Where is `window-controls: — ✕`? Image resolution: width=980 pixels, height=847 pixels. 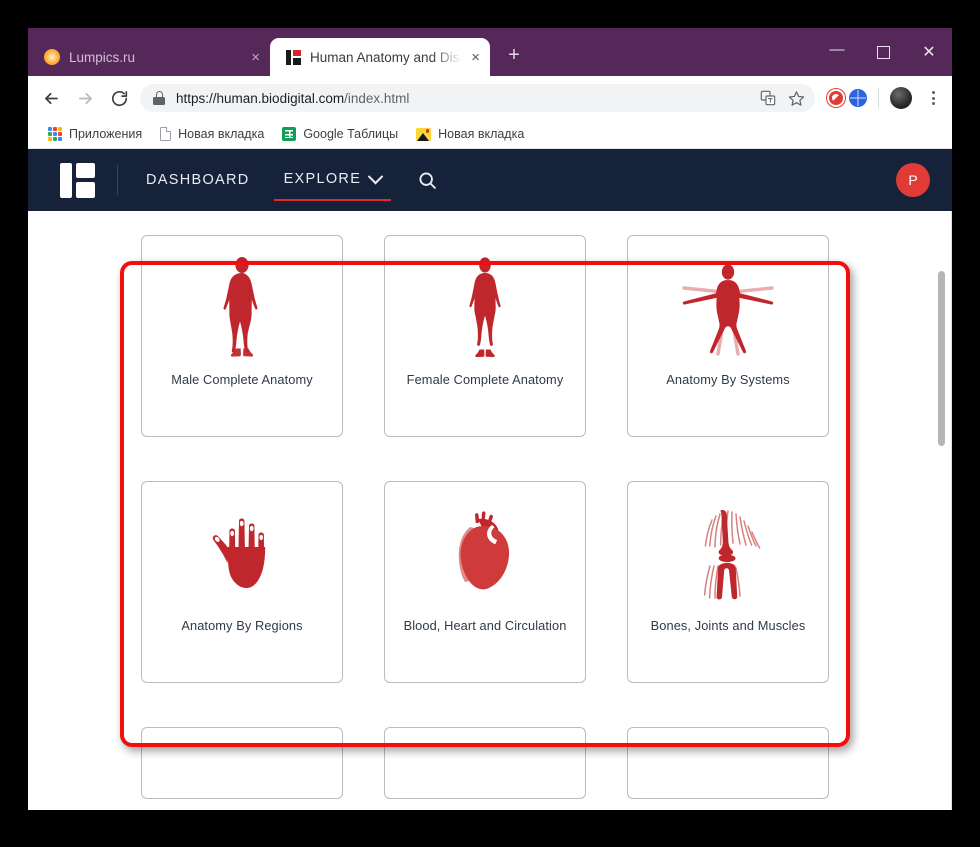
window-controls: — ✕ is located at coordinates (883, 52).